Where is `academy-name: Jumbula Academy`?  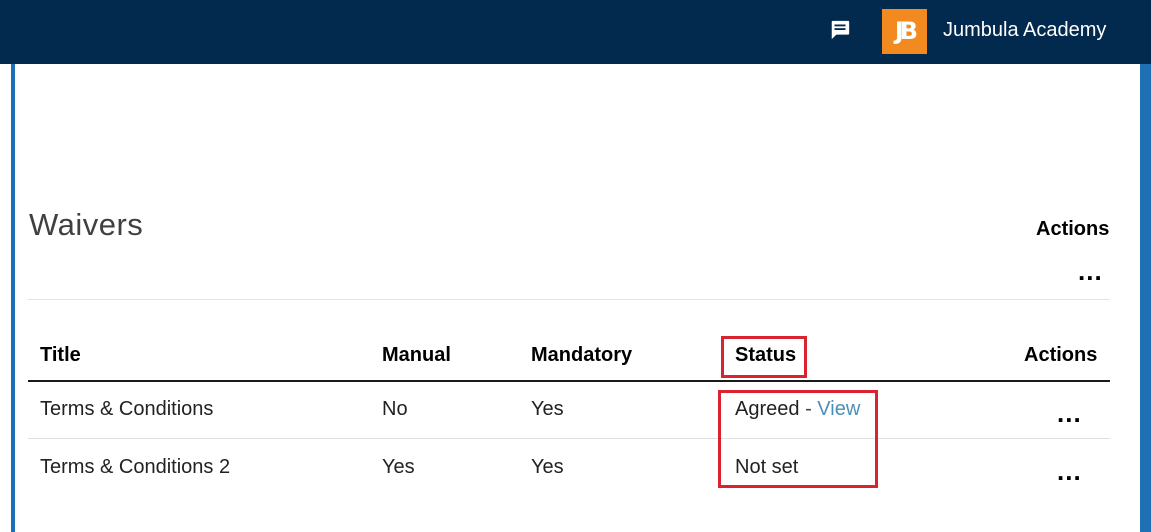 academy-name: Jumbula Academy is located at coordinates (1024, 30).